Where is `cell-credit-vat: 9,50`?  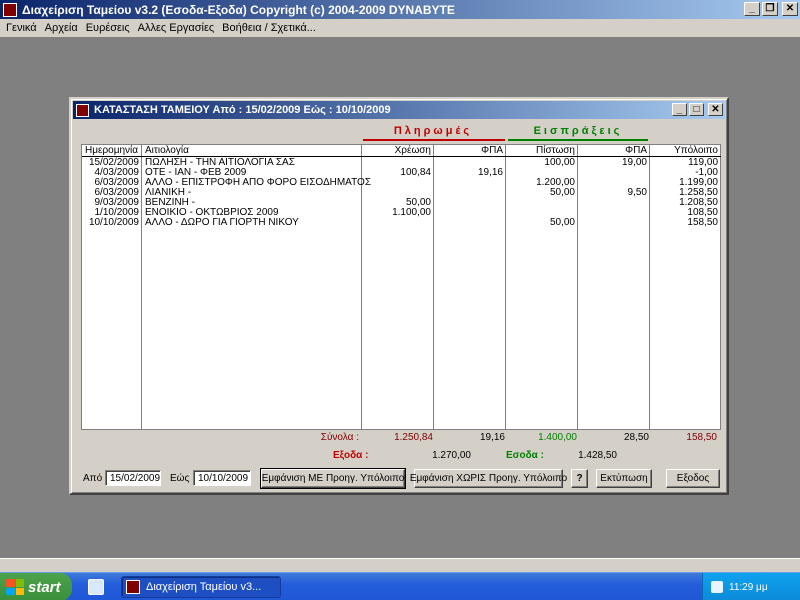 cell-credit-vat: 9,50 is located at coordinates (637, 192).